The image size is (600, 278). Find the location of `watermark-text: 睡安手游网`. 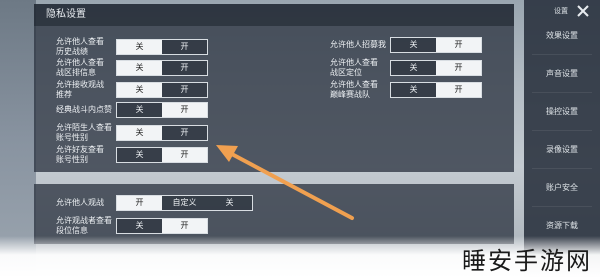

watermark-text: 睡安手游网 is located at coordinates (527, 261).